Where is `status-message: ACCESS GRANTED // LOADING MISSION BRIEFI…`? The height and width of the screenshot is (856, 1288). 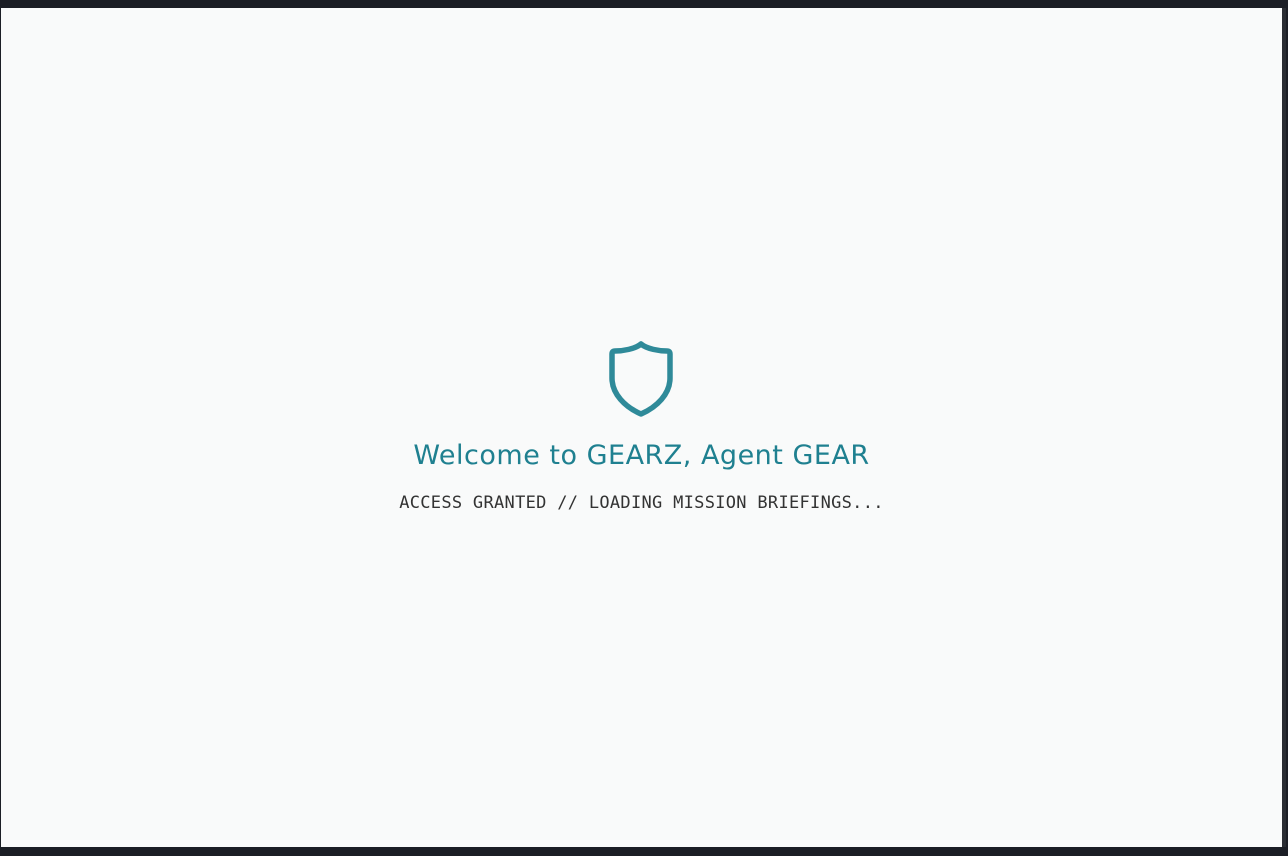
status-message: ACCESS GRANTED // LOADING MISSION BRIEFI… is located at coordinates (641, 503).